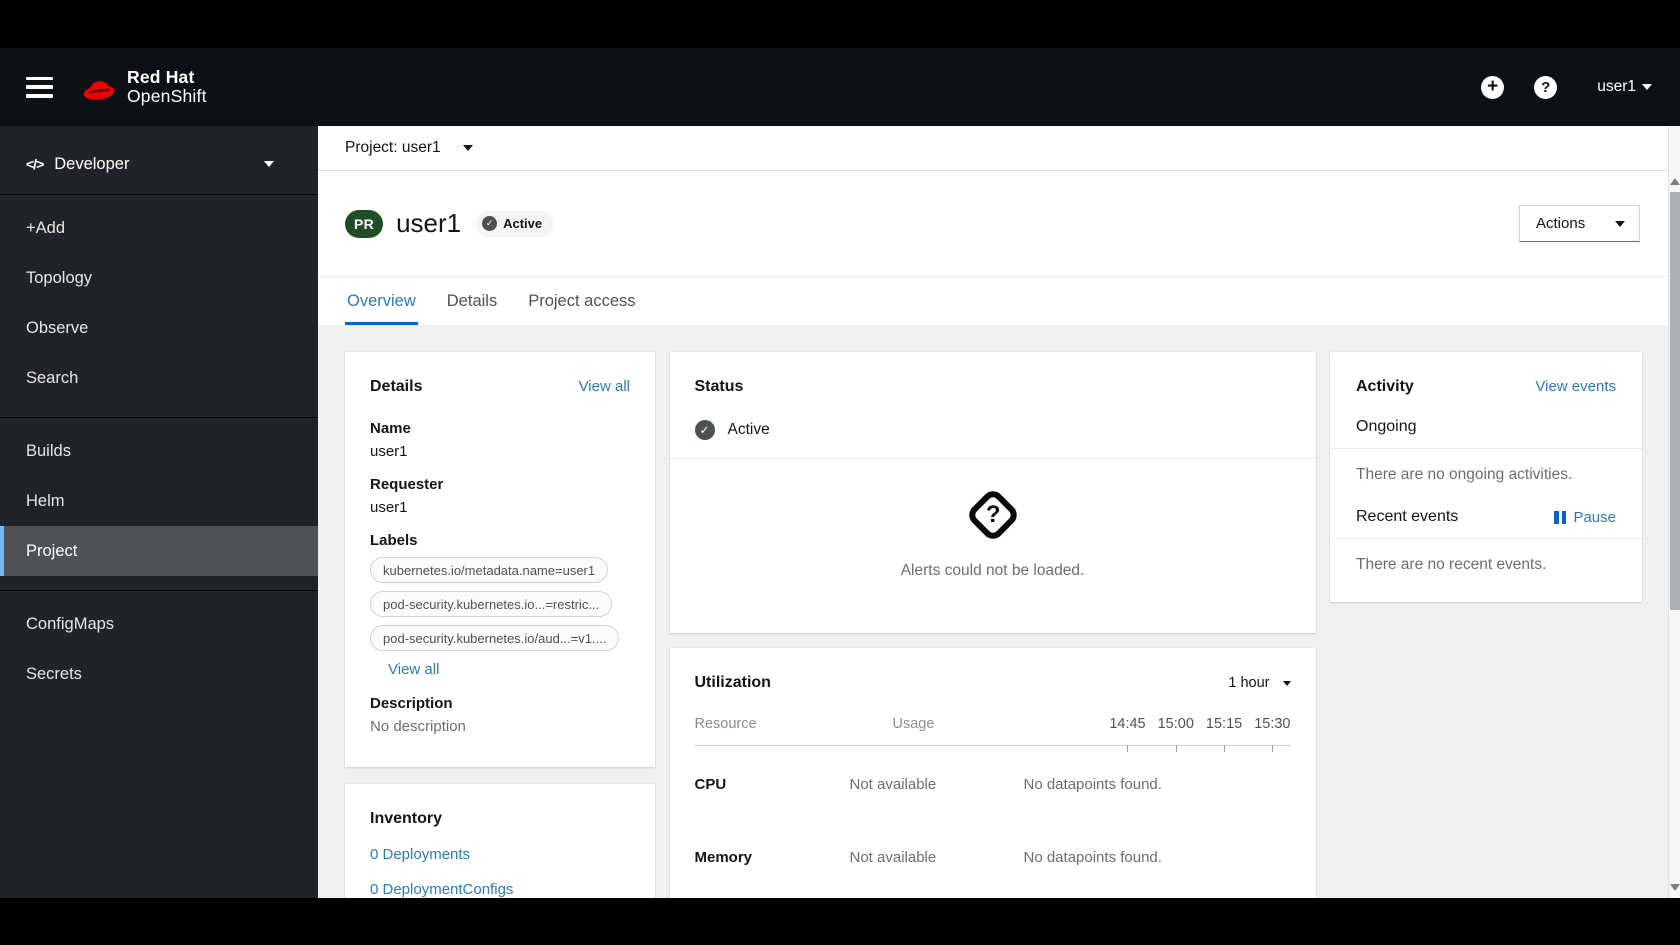 The height and width of the screenshot is (945, 1680). I want to click on vertical-scrollbar, so click(1674, 512).